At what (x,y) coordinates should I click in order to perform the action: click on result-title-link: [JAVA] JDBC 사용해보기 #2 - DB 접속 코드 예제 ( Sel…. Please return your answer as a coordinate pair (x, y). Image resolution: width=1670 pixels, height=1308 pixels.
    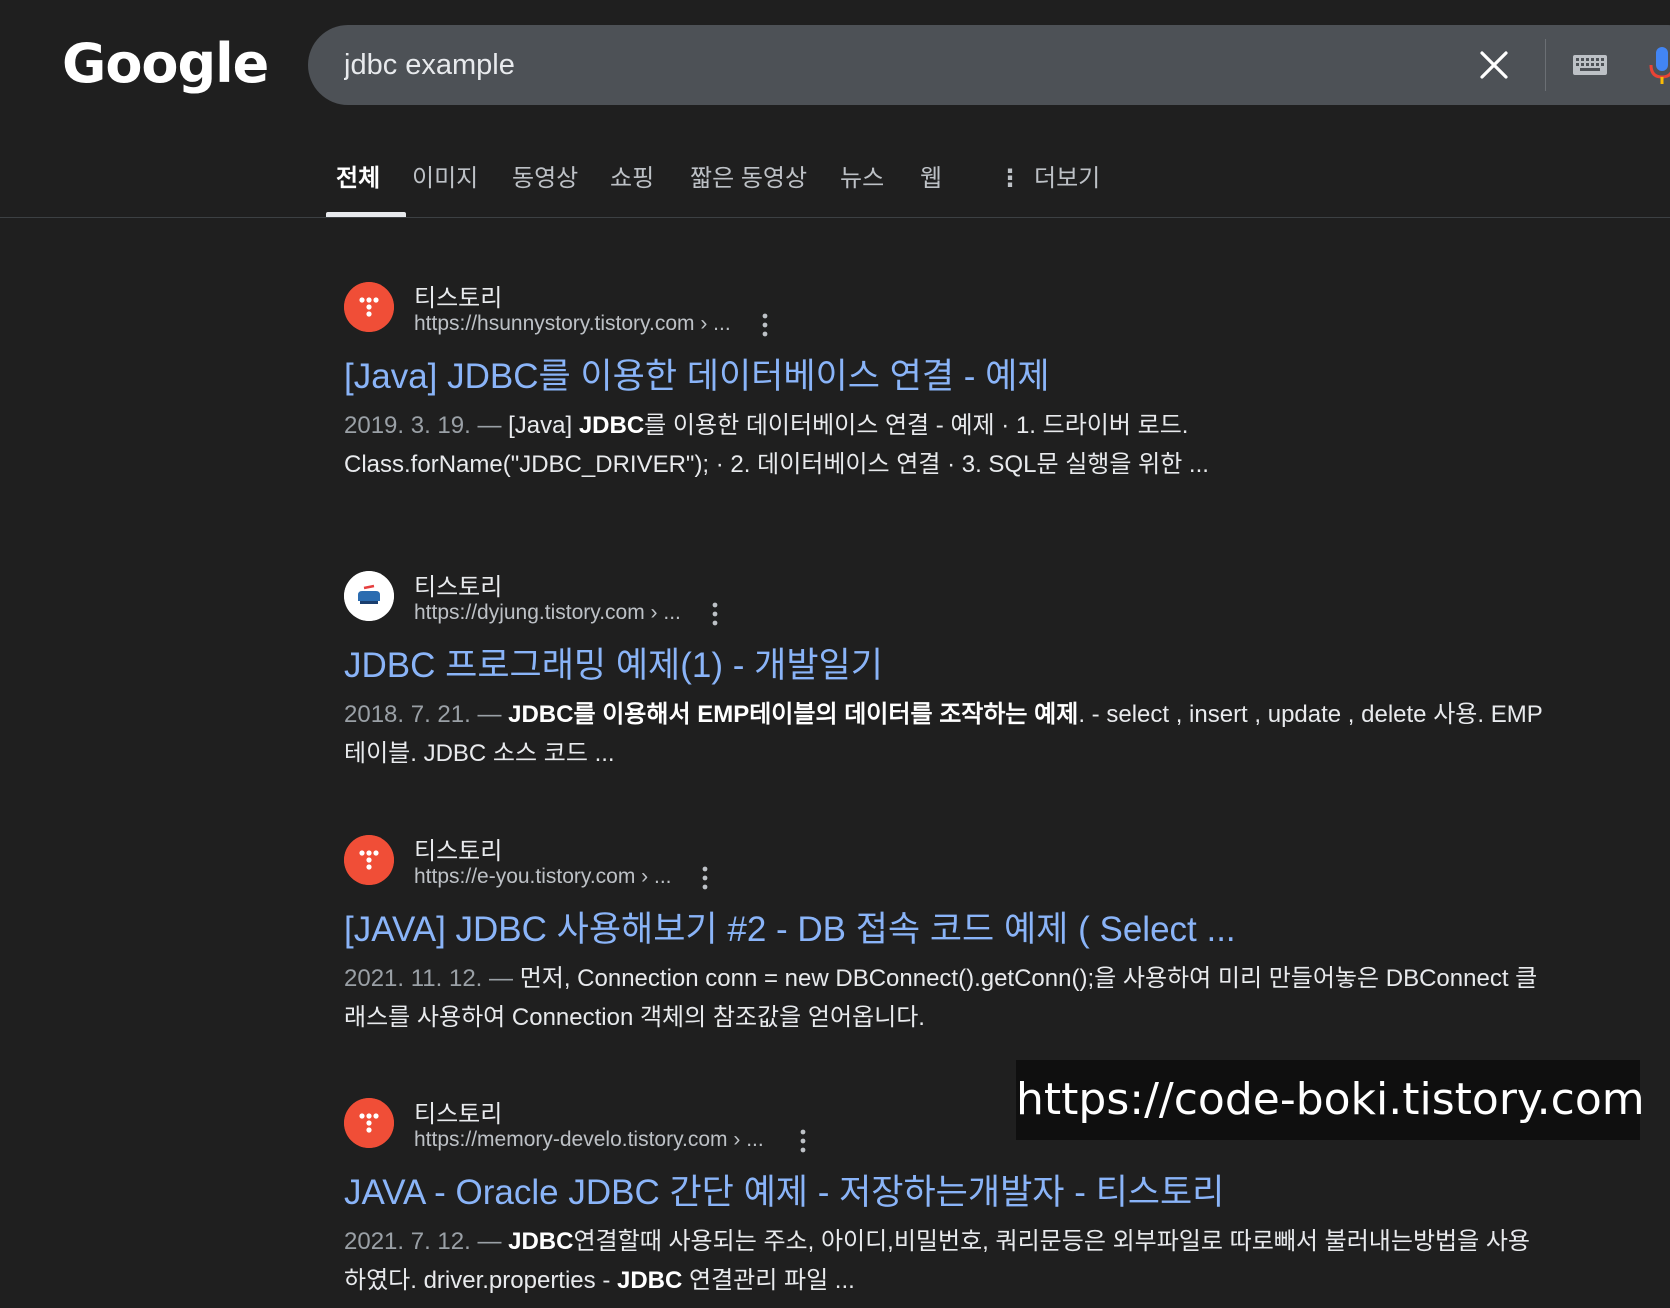
    Looking at the image, I should click on (790, 926).